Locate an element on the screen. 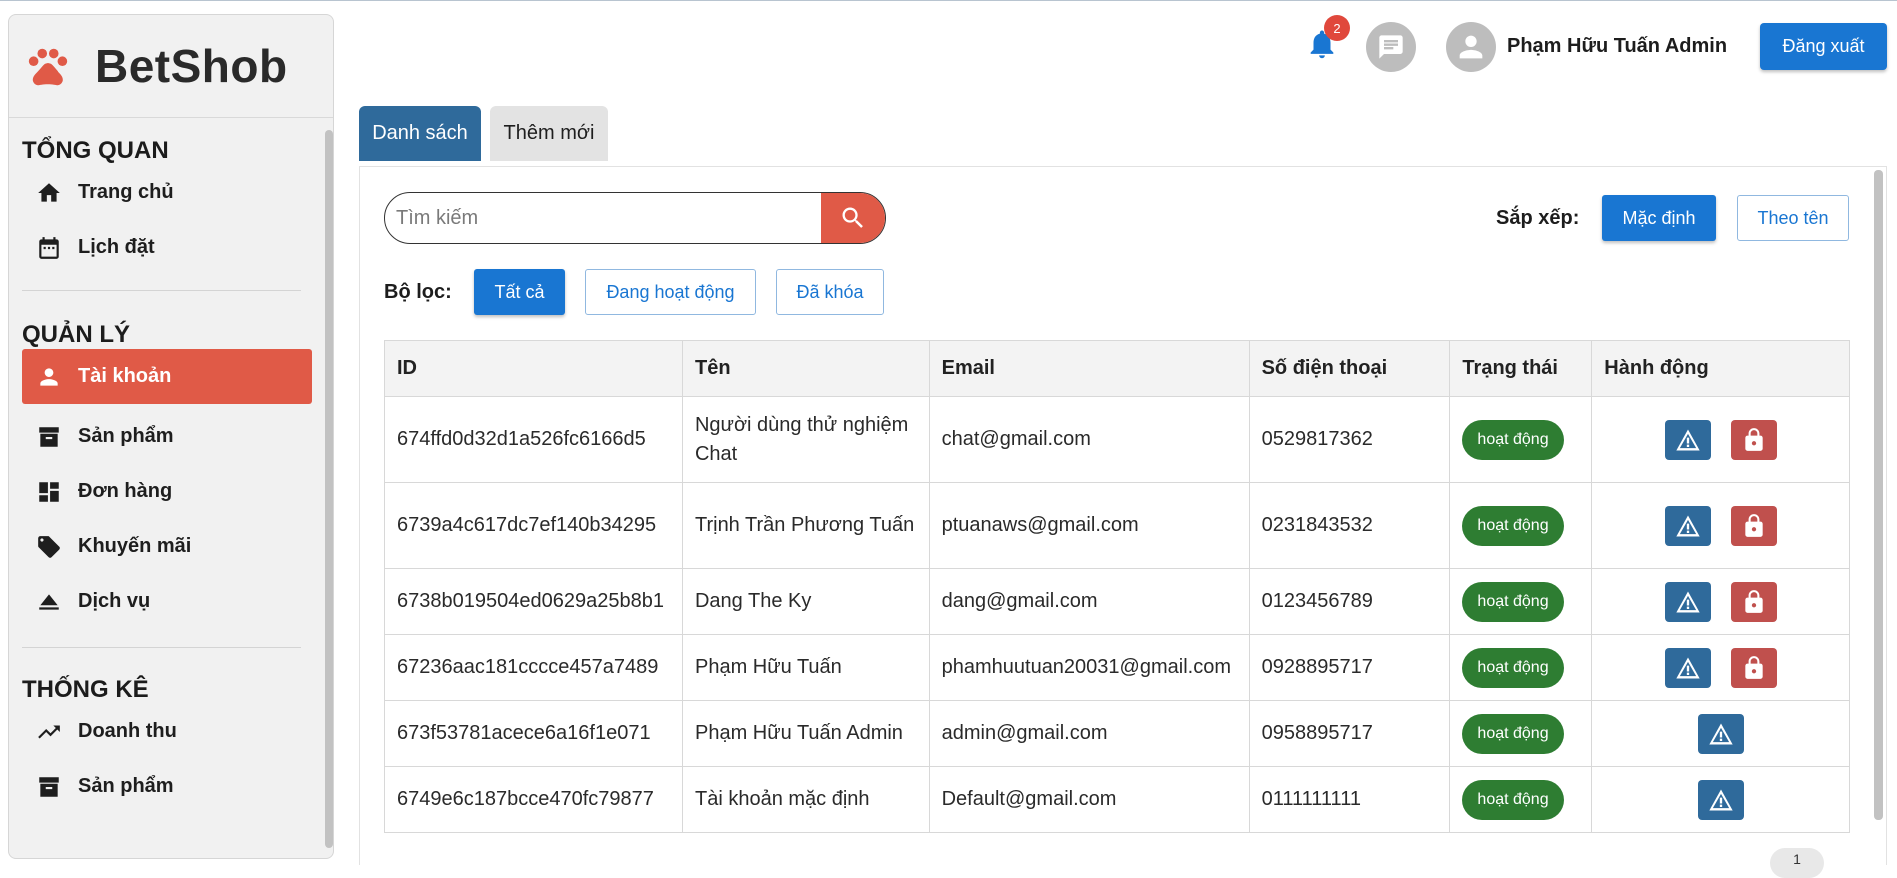  sidebar-item-label: Sản phẩm is located at coordinates (126, 436).